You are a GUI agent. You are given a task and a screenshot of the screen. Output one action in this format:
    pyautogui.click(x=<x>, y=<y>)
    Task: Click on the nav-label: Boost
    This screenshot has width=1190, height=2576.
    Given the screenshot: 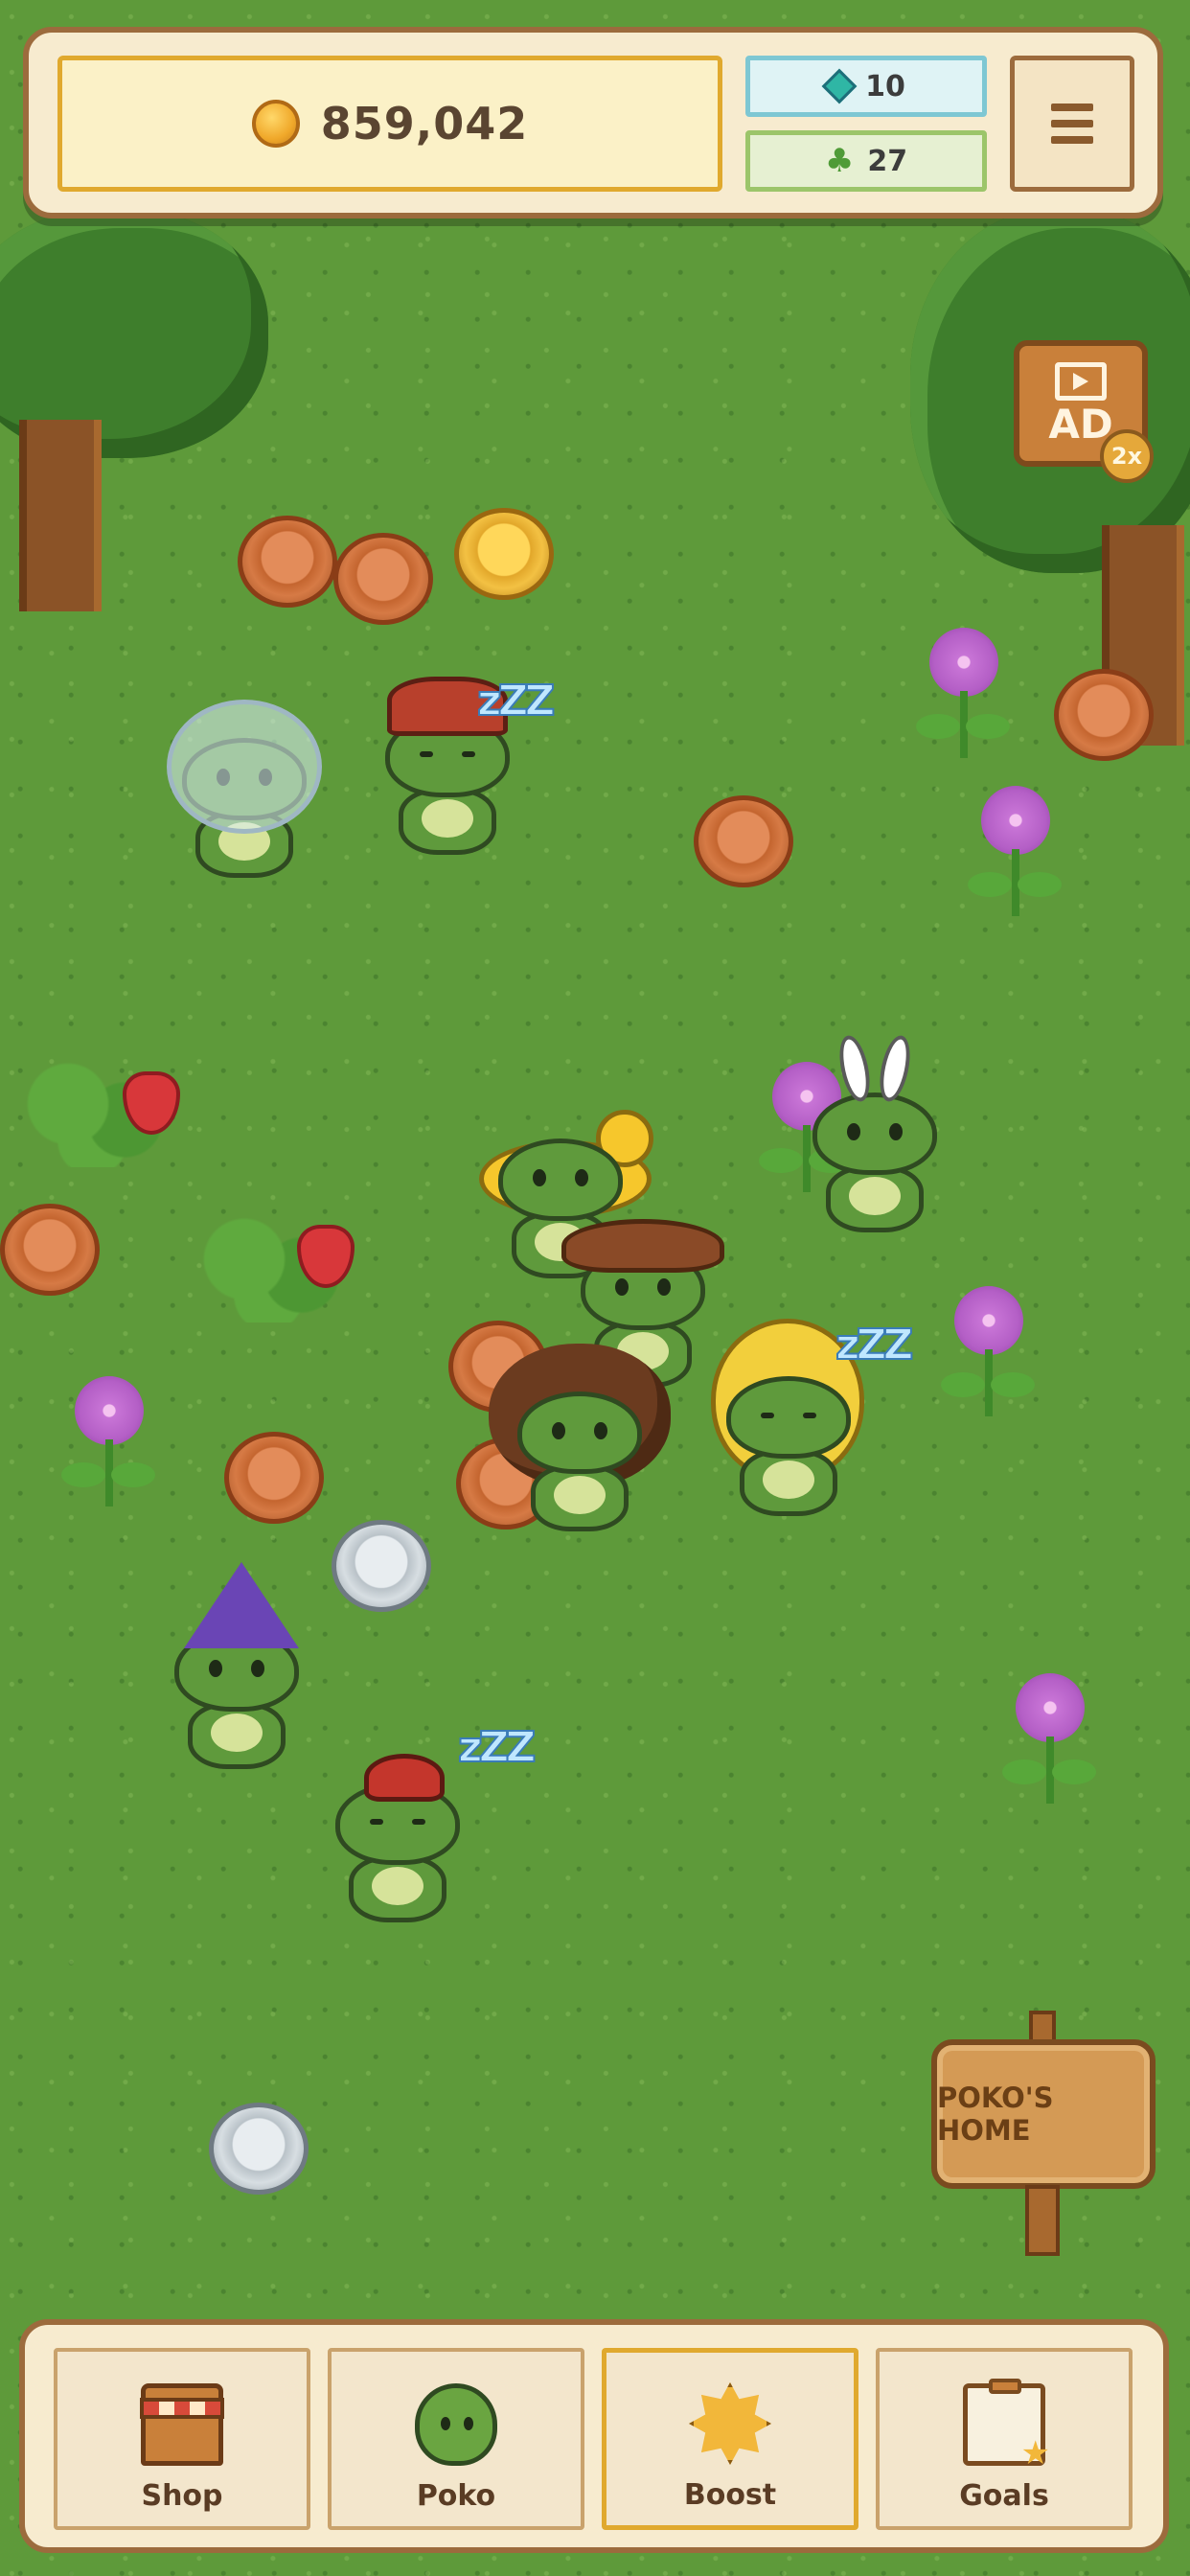 What is the action you would take?
    pyautogui.click(x=730, y=2495)
    